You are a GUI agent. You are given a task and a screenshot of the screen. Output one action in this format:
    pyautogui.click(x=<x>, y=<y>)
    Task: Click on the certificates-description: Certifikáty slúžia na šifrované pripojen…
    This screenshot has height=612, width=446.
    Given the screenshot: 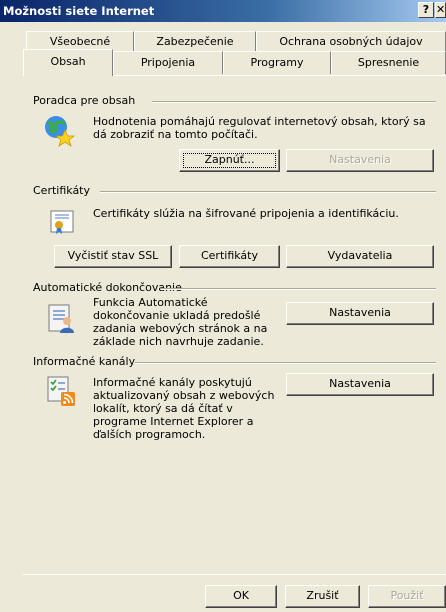 What is the action you would take?
    pyautogui.click(x=246, y=213)
    